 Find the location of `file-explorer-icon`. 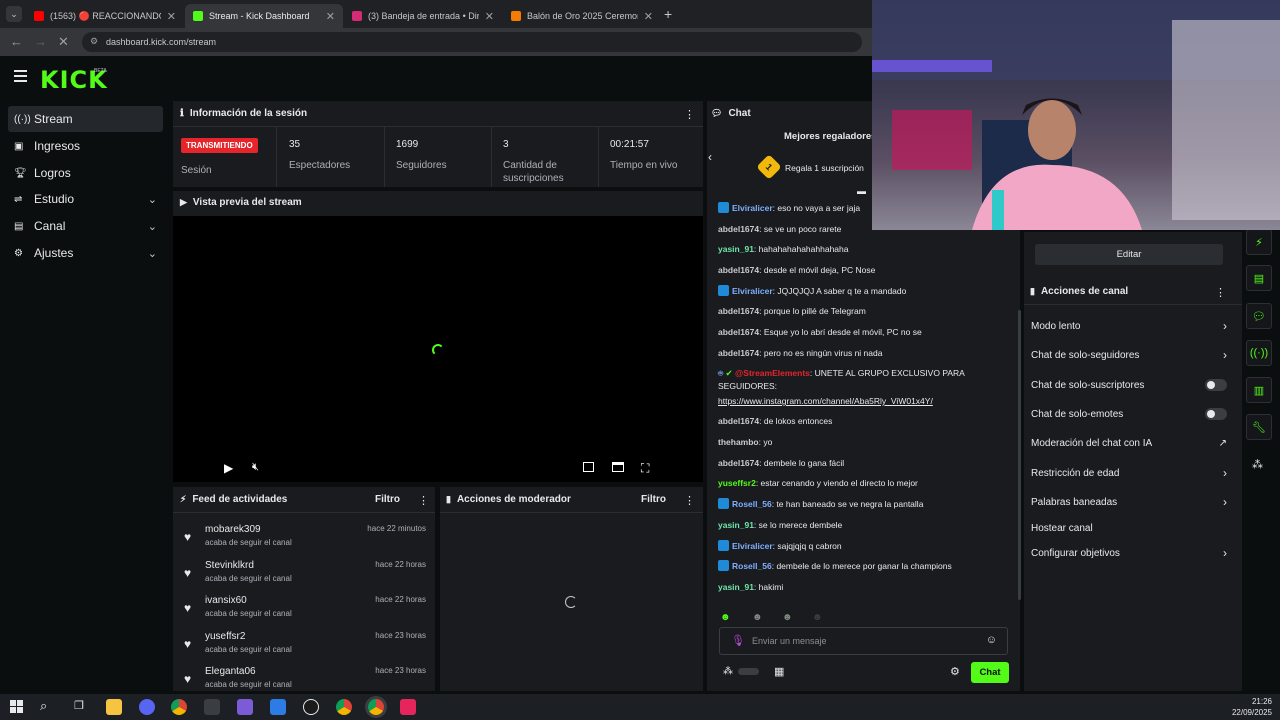

file-explorer-icon is located at coordinates (114, 707).